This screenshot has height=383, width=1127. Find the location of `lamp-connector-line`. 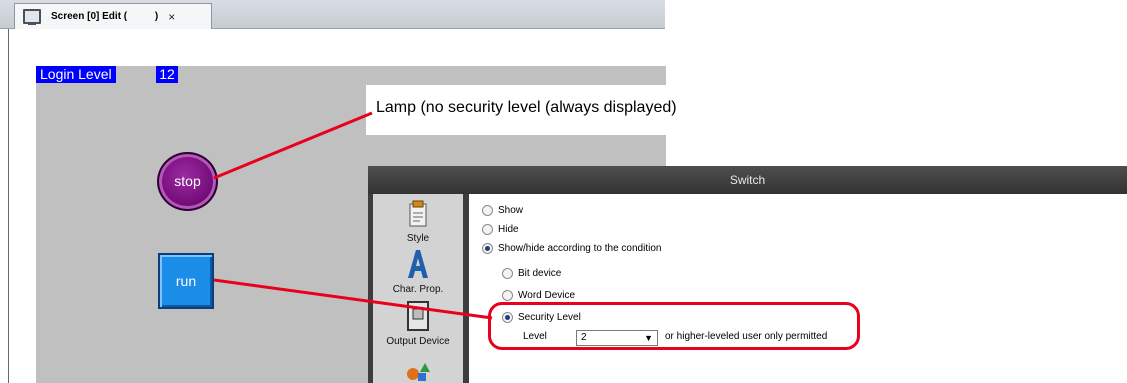

lamp-connector-line is located at coordinates (293, 145).